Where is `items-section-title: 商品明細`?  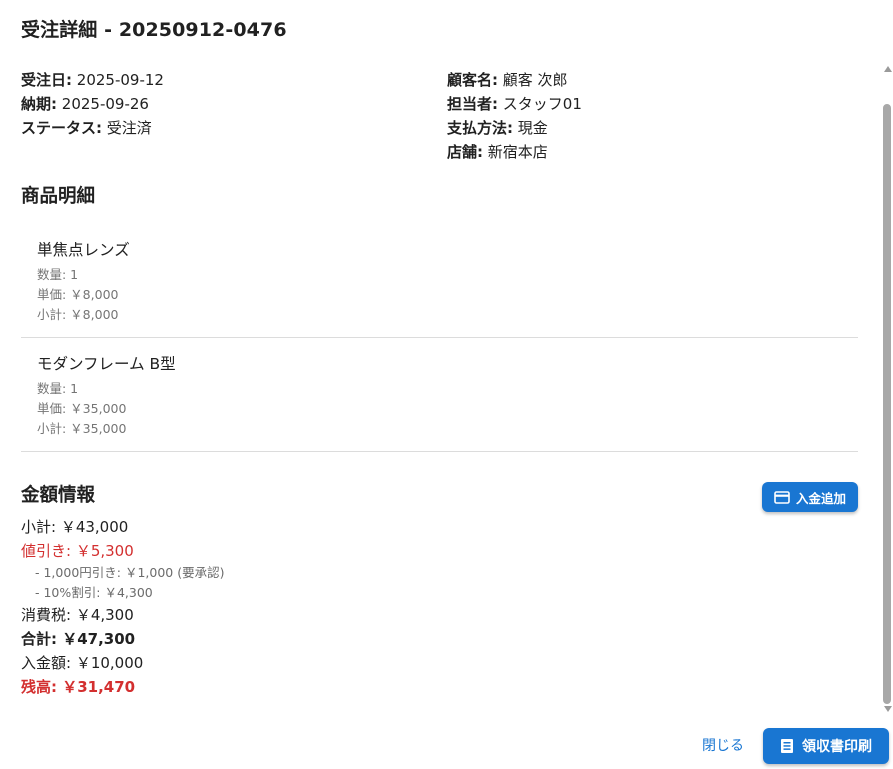 items-section-title: 商品明細 is located at coordinates (58, 196).